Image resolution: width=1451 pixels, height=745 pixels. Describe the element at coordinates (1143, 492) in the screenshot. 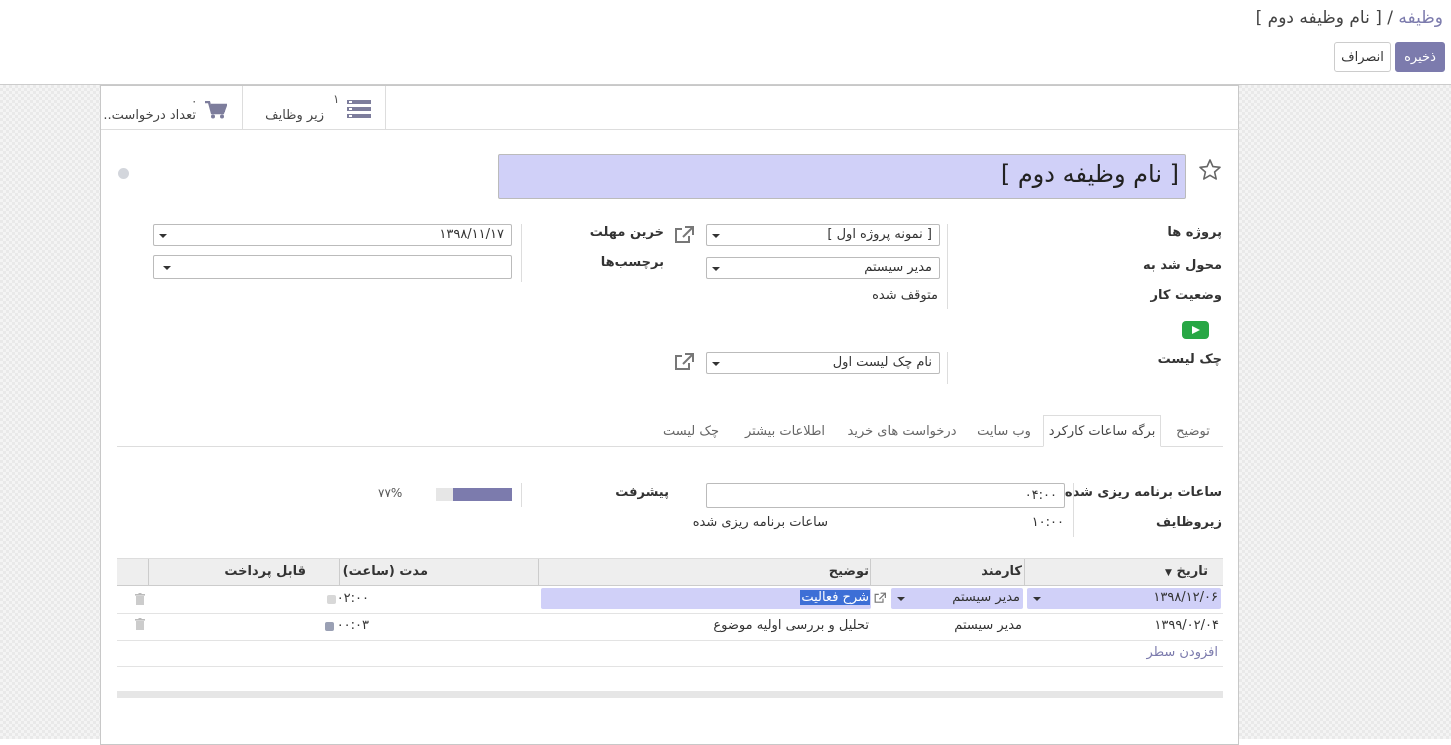

I see `planned-hours-label: ساعات برنامه ریزی شده` at that location.